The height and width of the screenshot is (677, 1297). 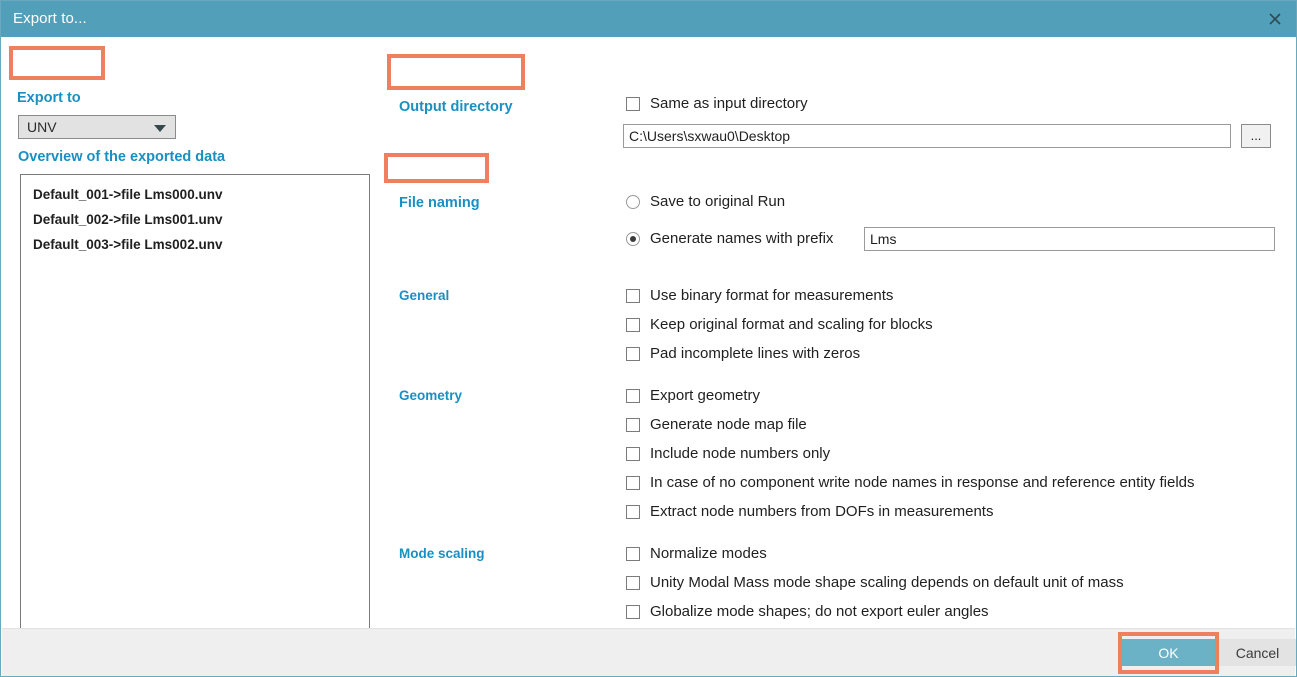 I want to click on unity-modal-mass-checkbox, so click(x=633, y=583).